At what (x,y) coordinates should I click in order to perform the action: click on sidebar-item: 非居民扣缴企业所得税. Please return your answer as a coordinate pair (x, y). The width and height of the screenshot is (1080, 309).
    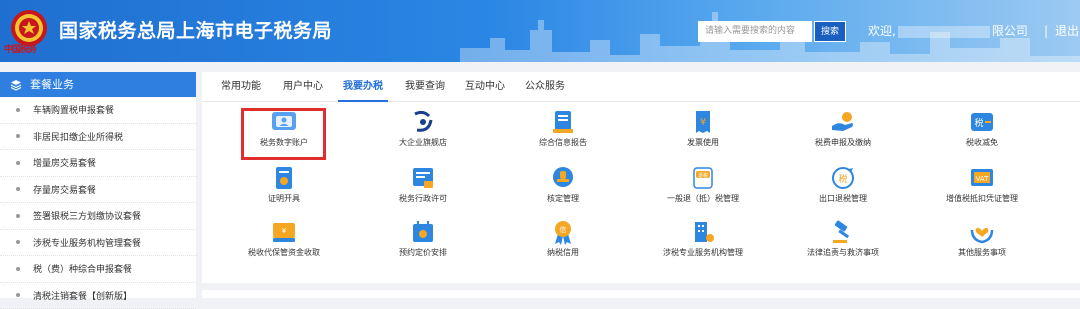
    Looking at the image, I should click on (98, 137).